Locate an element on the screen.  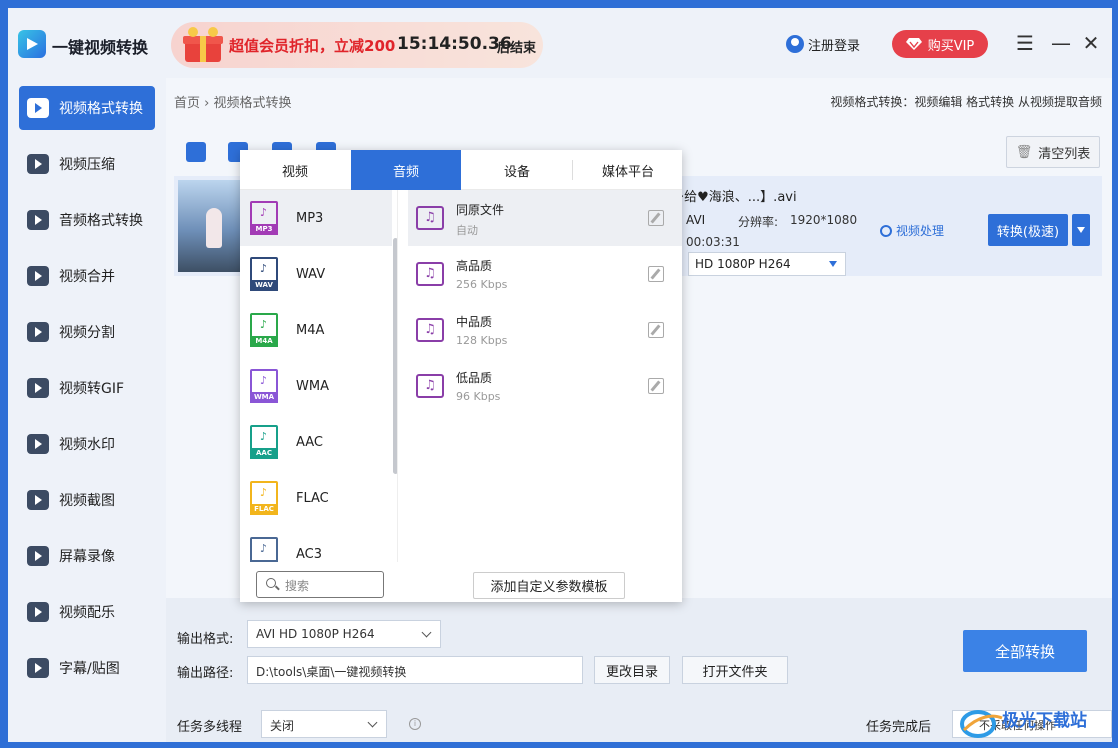
multithread-select: 关闭 is located at coordinates (324, 724).